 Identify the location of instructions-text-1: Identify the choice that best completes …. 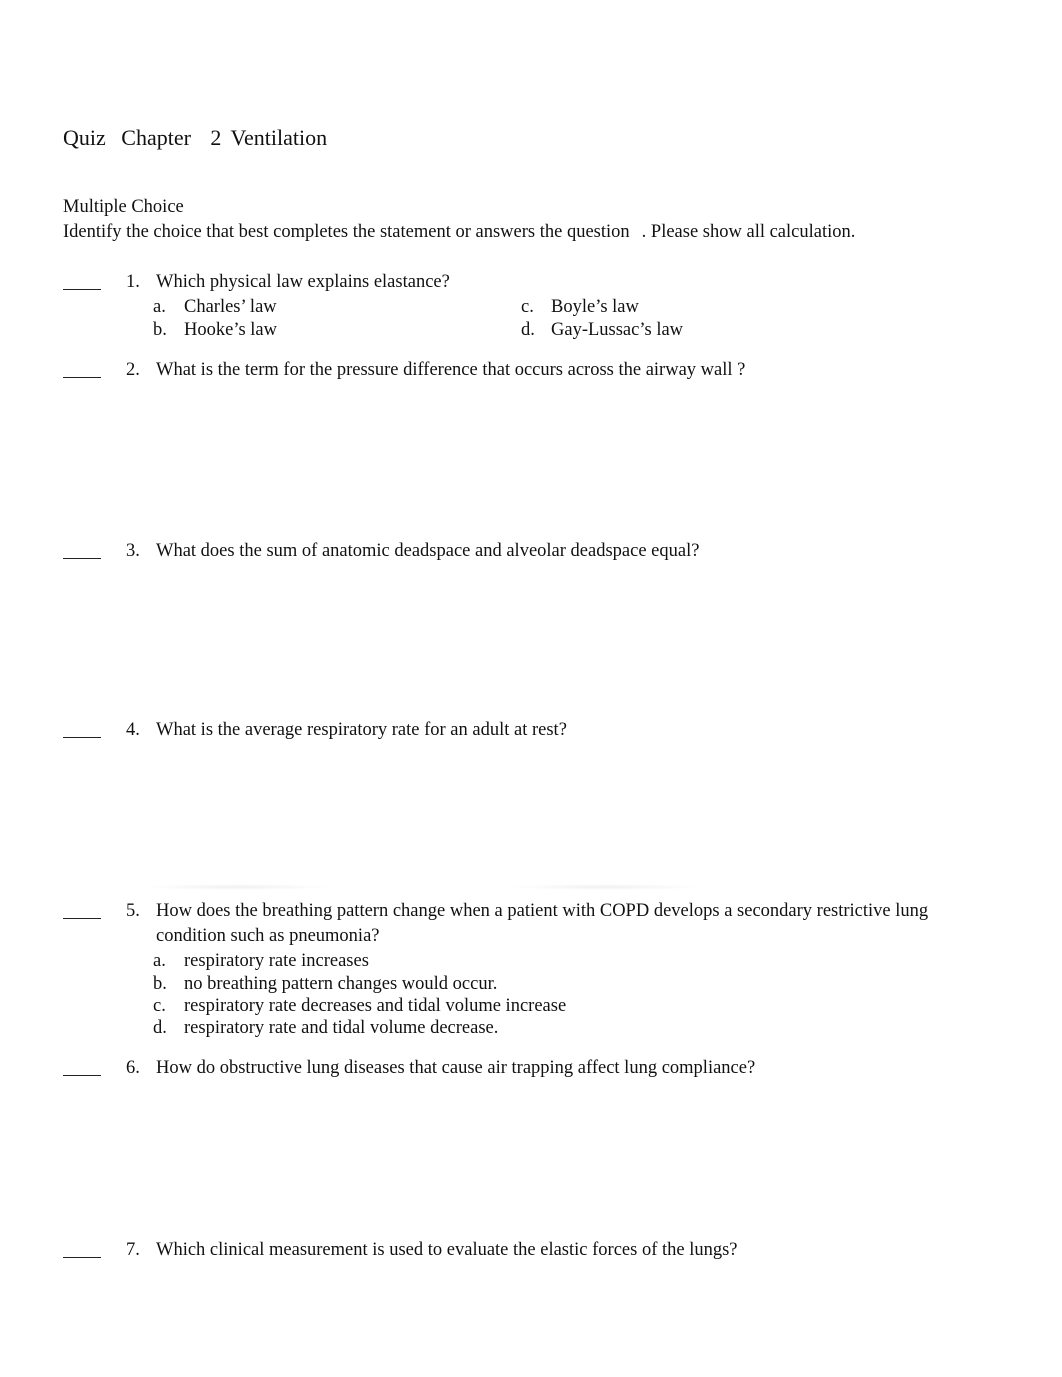
(346, 232).